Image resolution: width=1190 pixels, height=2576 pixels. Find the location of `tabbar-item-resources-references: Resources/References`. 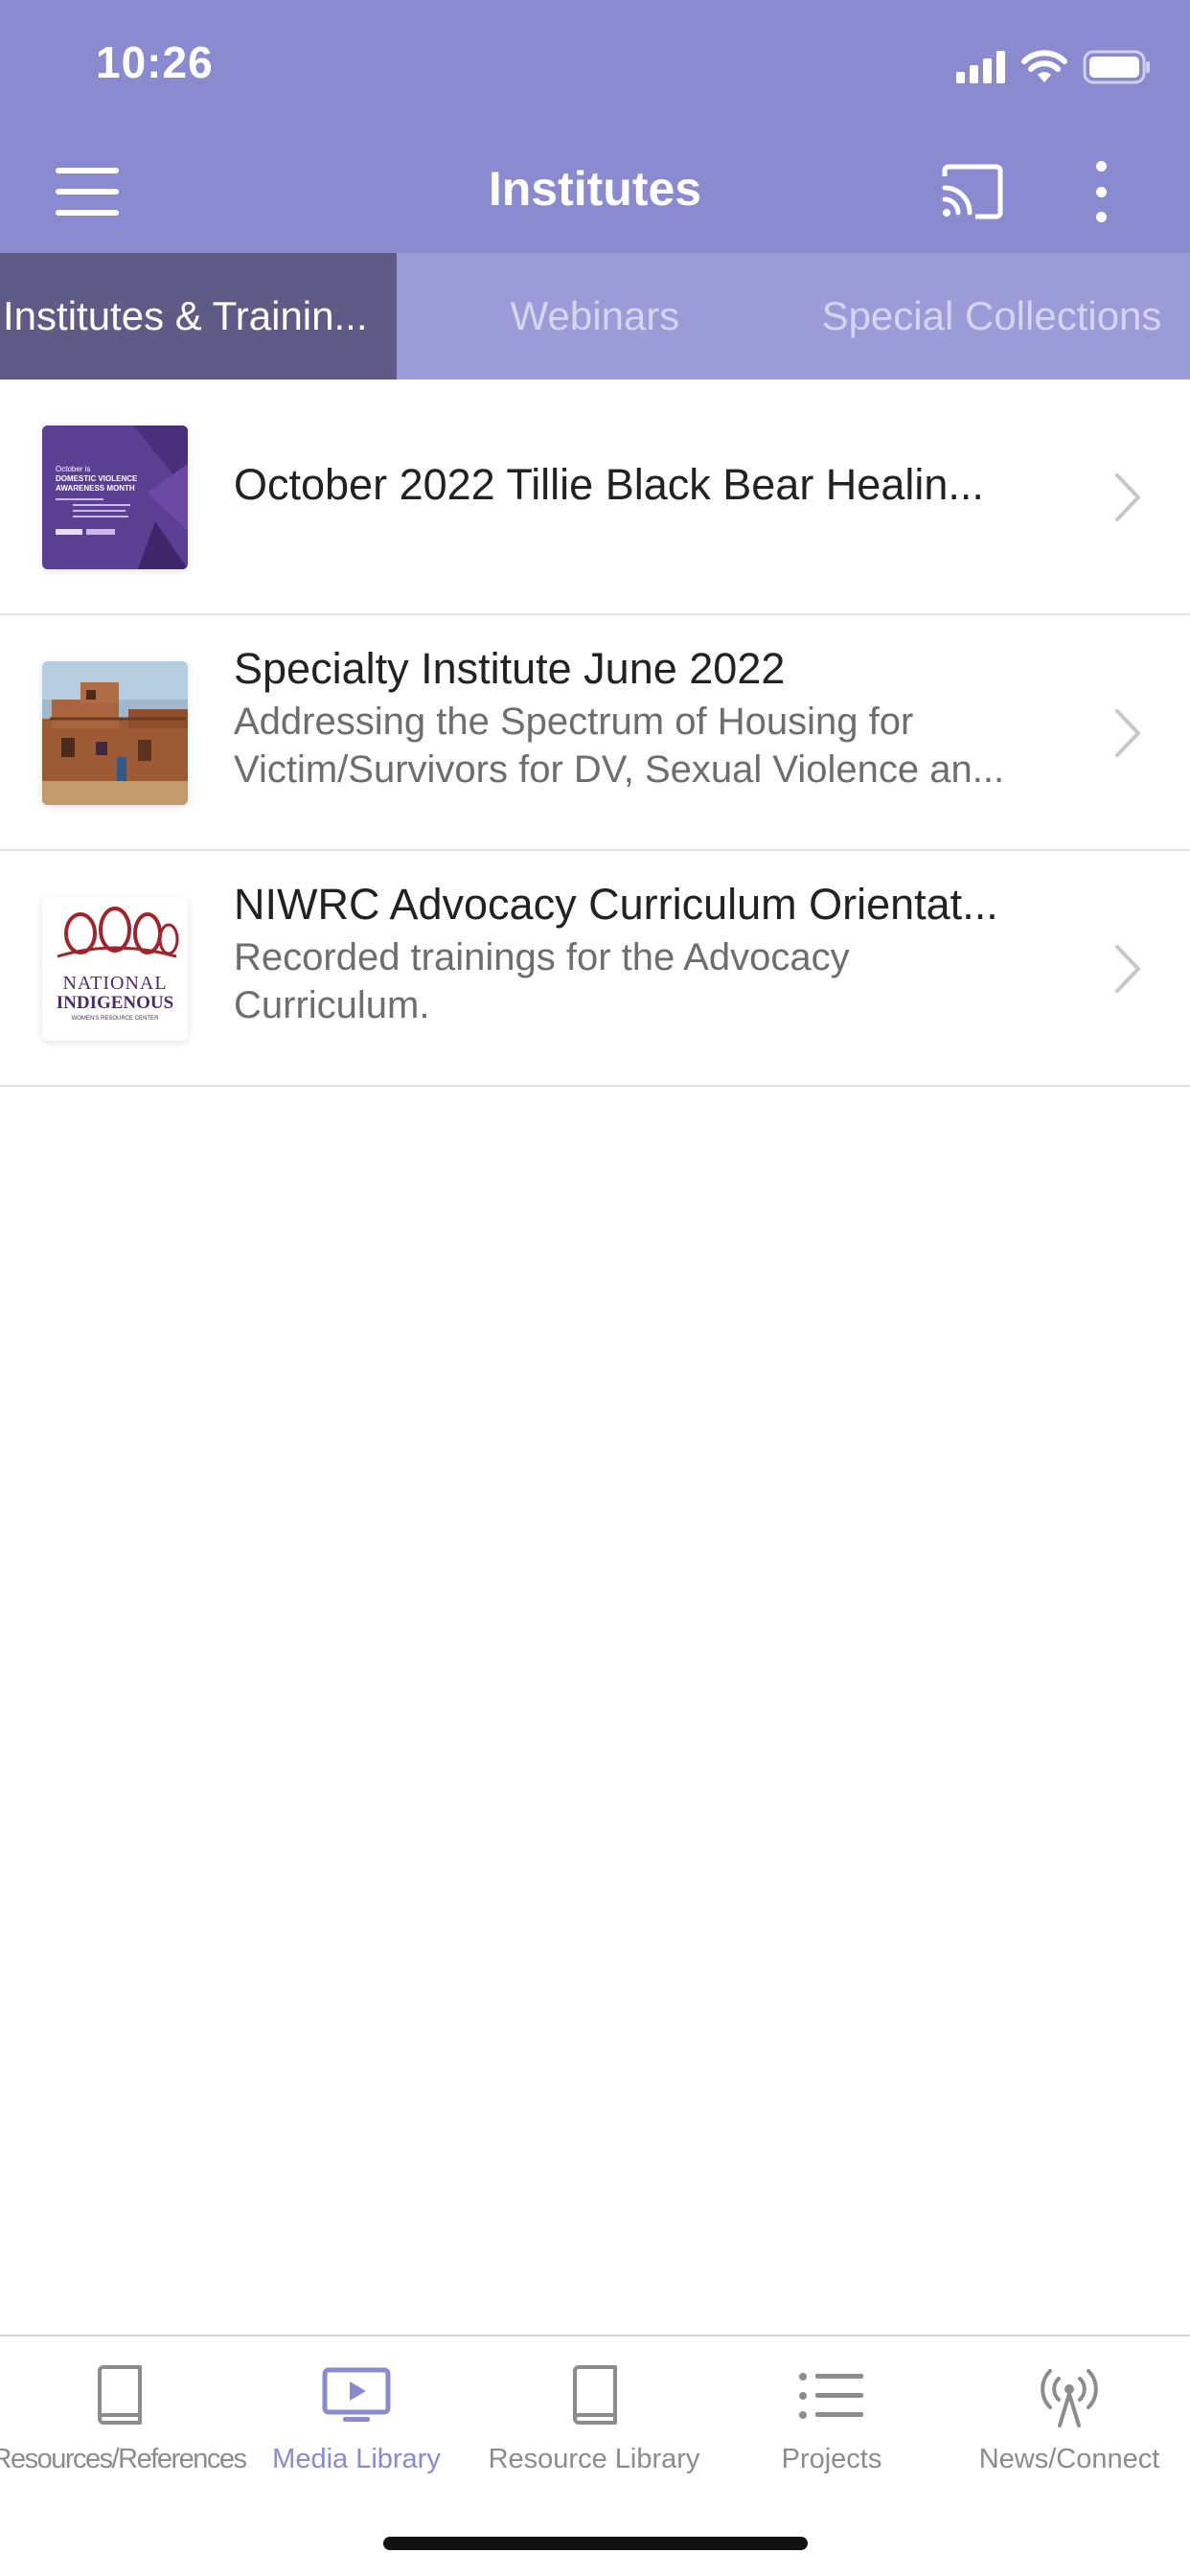

tabbar-item-resources-references: Resources/References is located at coordinates (124, 2426).